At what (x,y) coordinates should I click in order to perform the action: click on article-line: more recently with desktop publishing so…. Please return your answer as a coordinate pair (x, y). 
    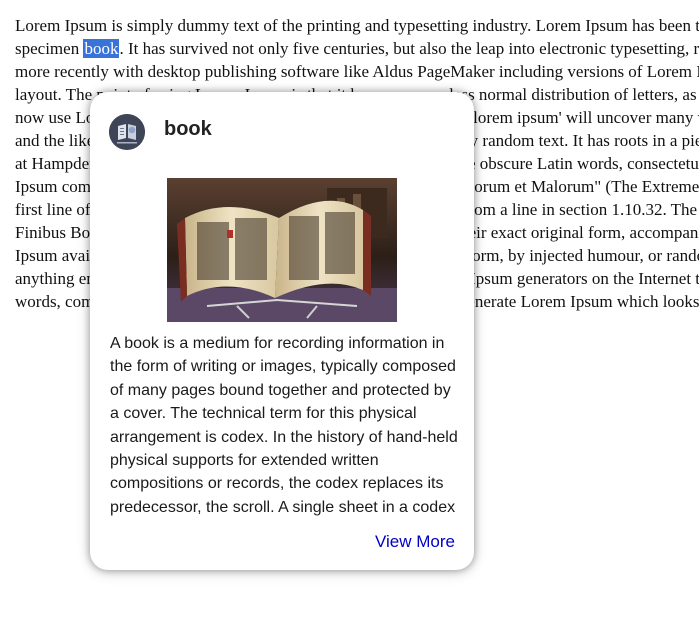
    Looking at the image, I should click on (357, 71).